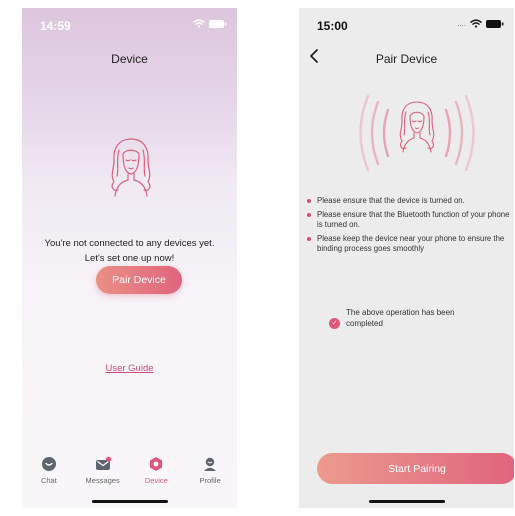  I want to click on woman-illustration-icon, so click(131, 167).